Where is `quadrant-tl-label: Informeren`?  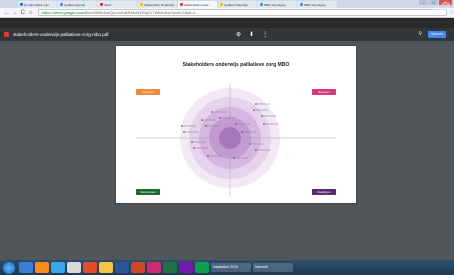
quadrant-tl-label: Informeren is located at coordinates (148, 92).